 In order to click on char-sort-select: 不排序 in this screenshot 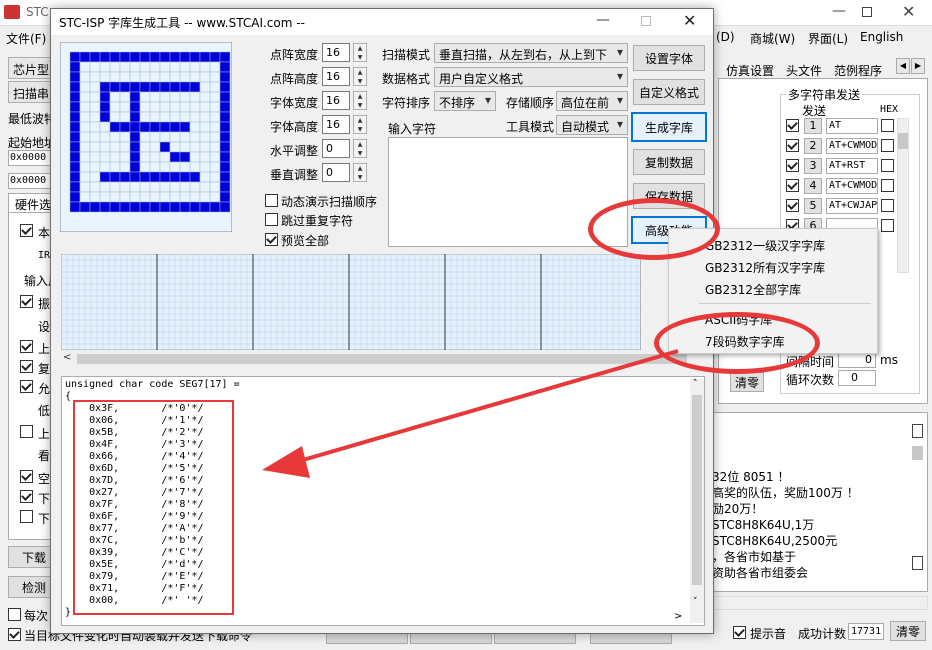, I will do `click(465, 101)`.